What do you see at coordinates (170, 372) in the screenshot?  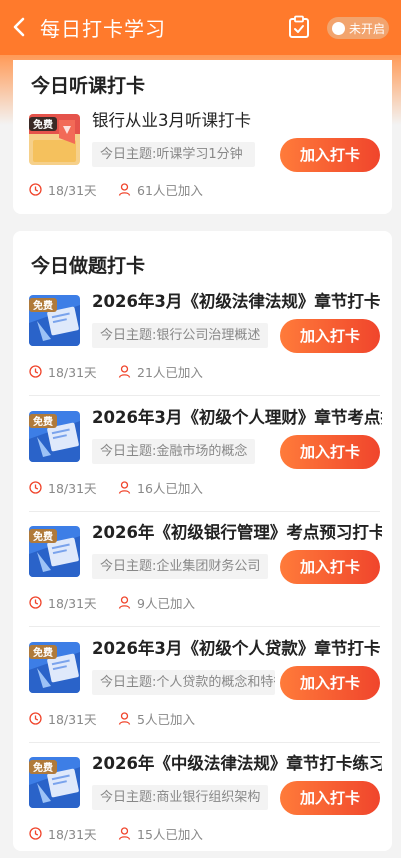 I see `joined-text: 21人已加入` at bounding box center [170, 372].